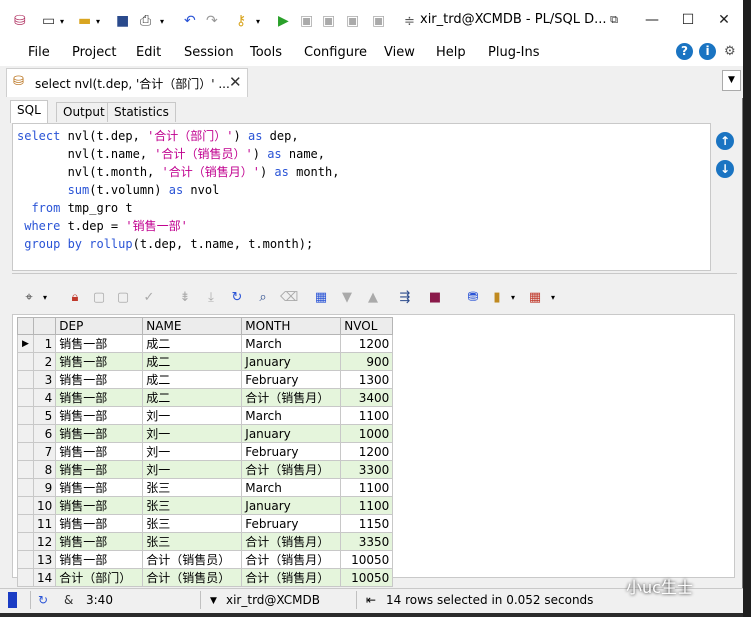  Describe the element at coordinates (724, 20) in the screenshot. I see `close-window-button: ✕` at that location.